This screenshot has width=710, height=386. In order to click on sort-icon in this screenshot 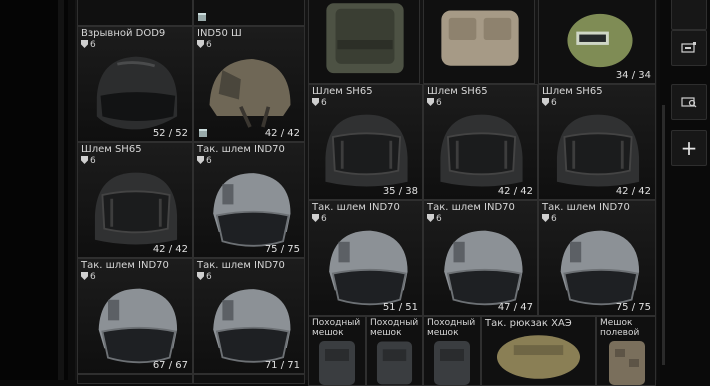, I will do `click(689, 14)`.